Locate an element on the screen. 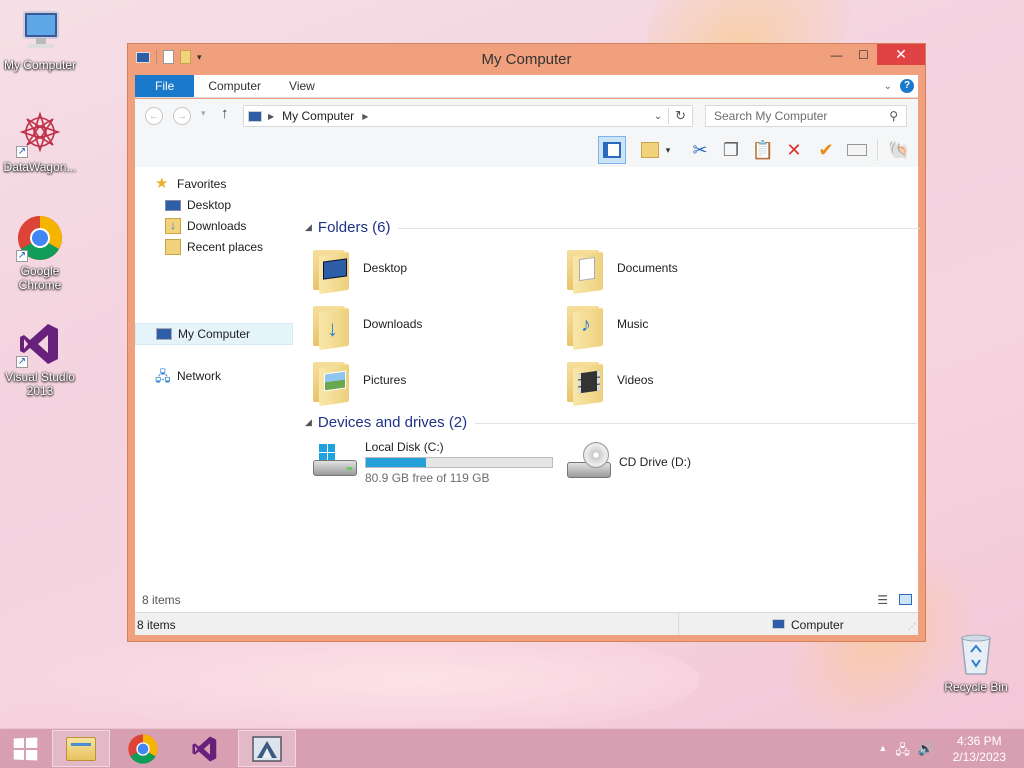 The height and width of the screenshot is (768, 1024). toolbar-divider is located at coordinates (877, 150).